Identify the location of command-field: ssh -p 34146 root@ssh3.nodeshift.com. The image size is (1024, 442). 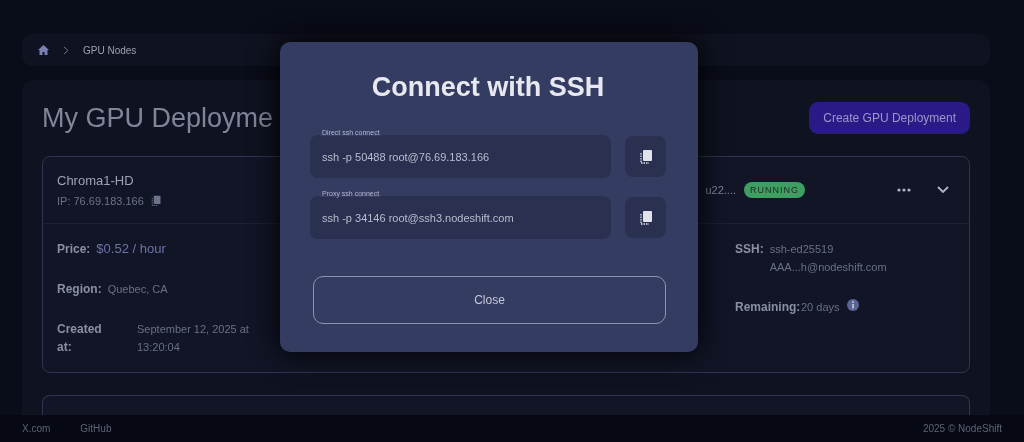
(460, 217).